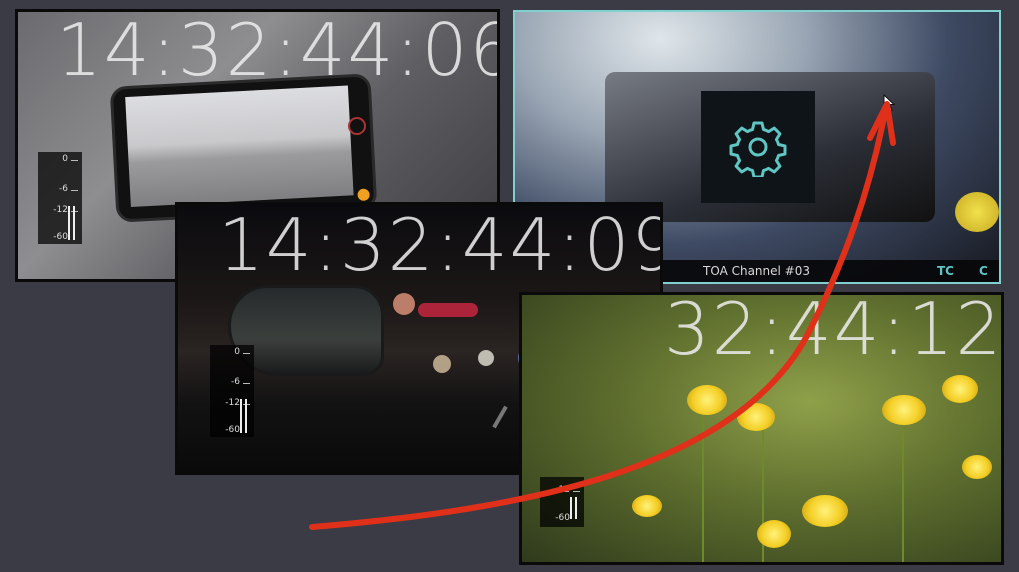 Image resolution: width=1019 pixels, height=572 pixels. Describe the element at coordinates (977, 212) in the screenshot. I see `engine-cap-image` at that location.